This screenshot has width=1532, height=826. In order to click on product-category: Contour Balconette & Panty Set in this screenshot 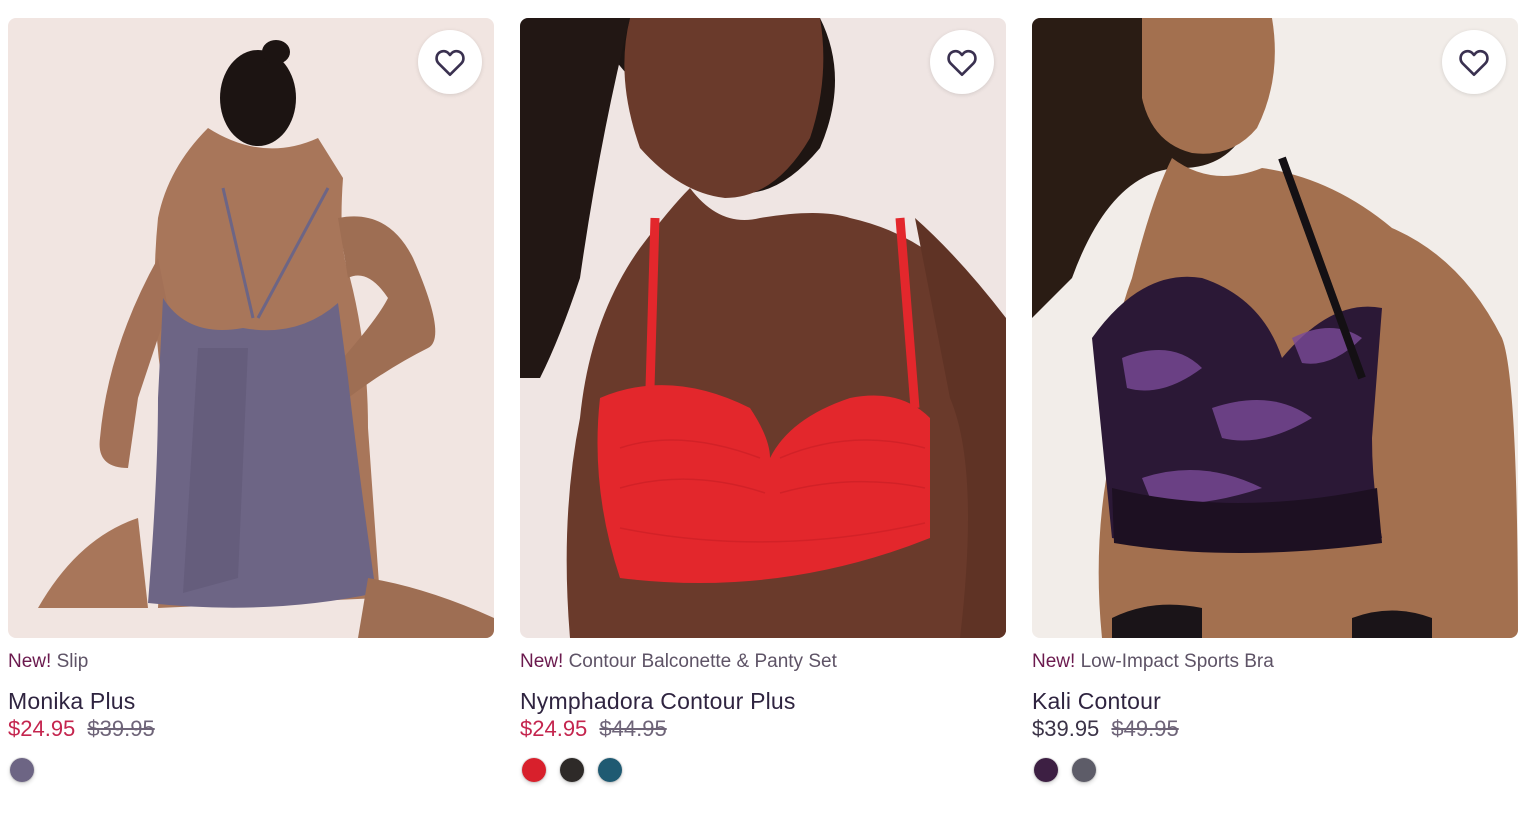, I will do `click(702, 661)`.